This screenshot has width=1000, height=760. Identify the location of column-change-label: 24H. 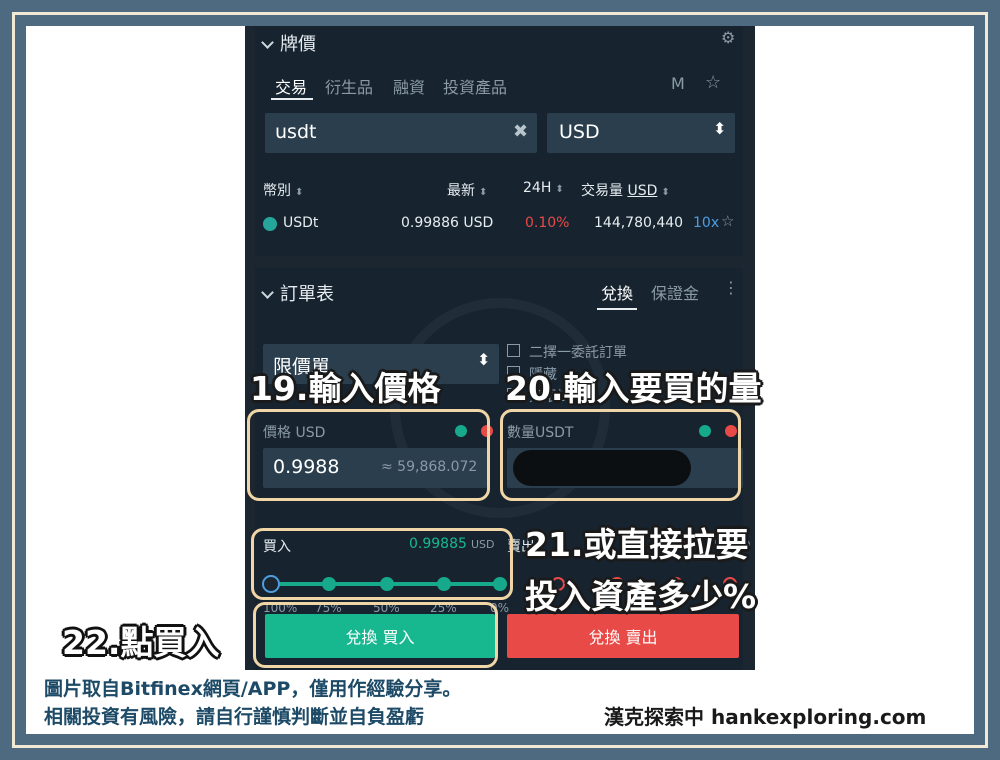
(537, 188).